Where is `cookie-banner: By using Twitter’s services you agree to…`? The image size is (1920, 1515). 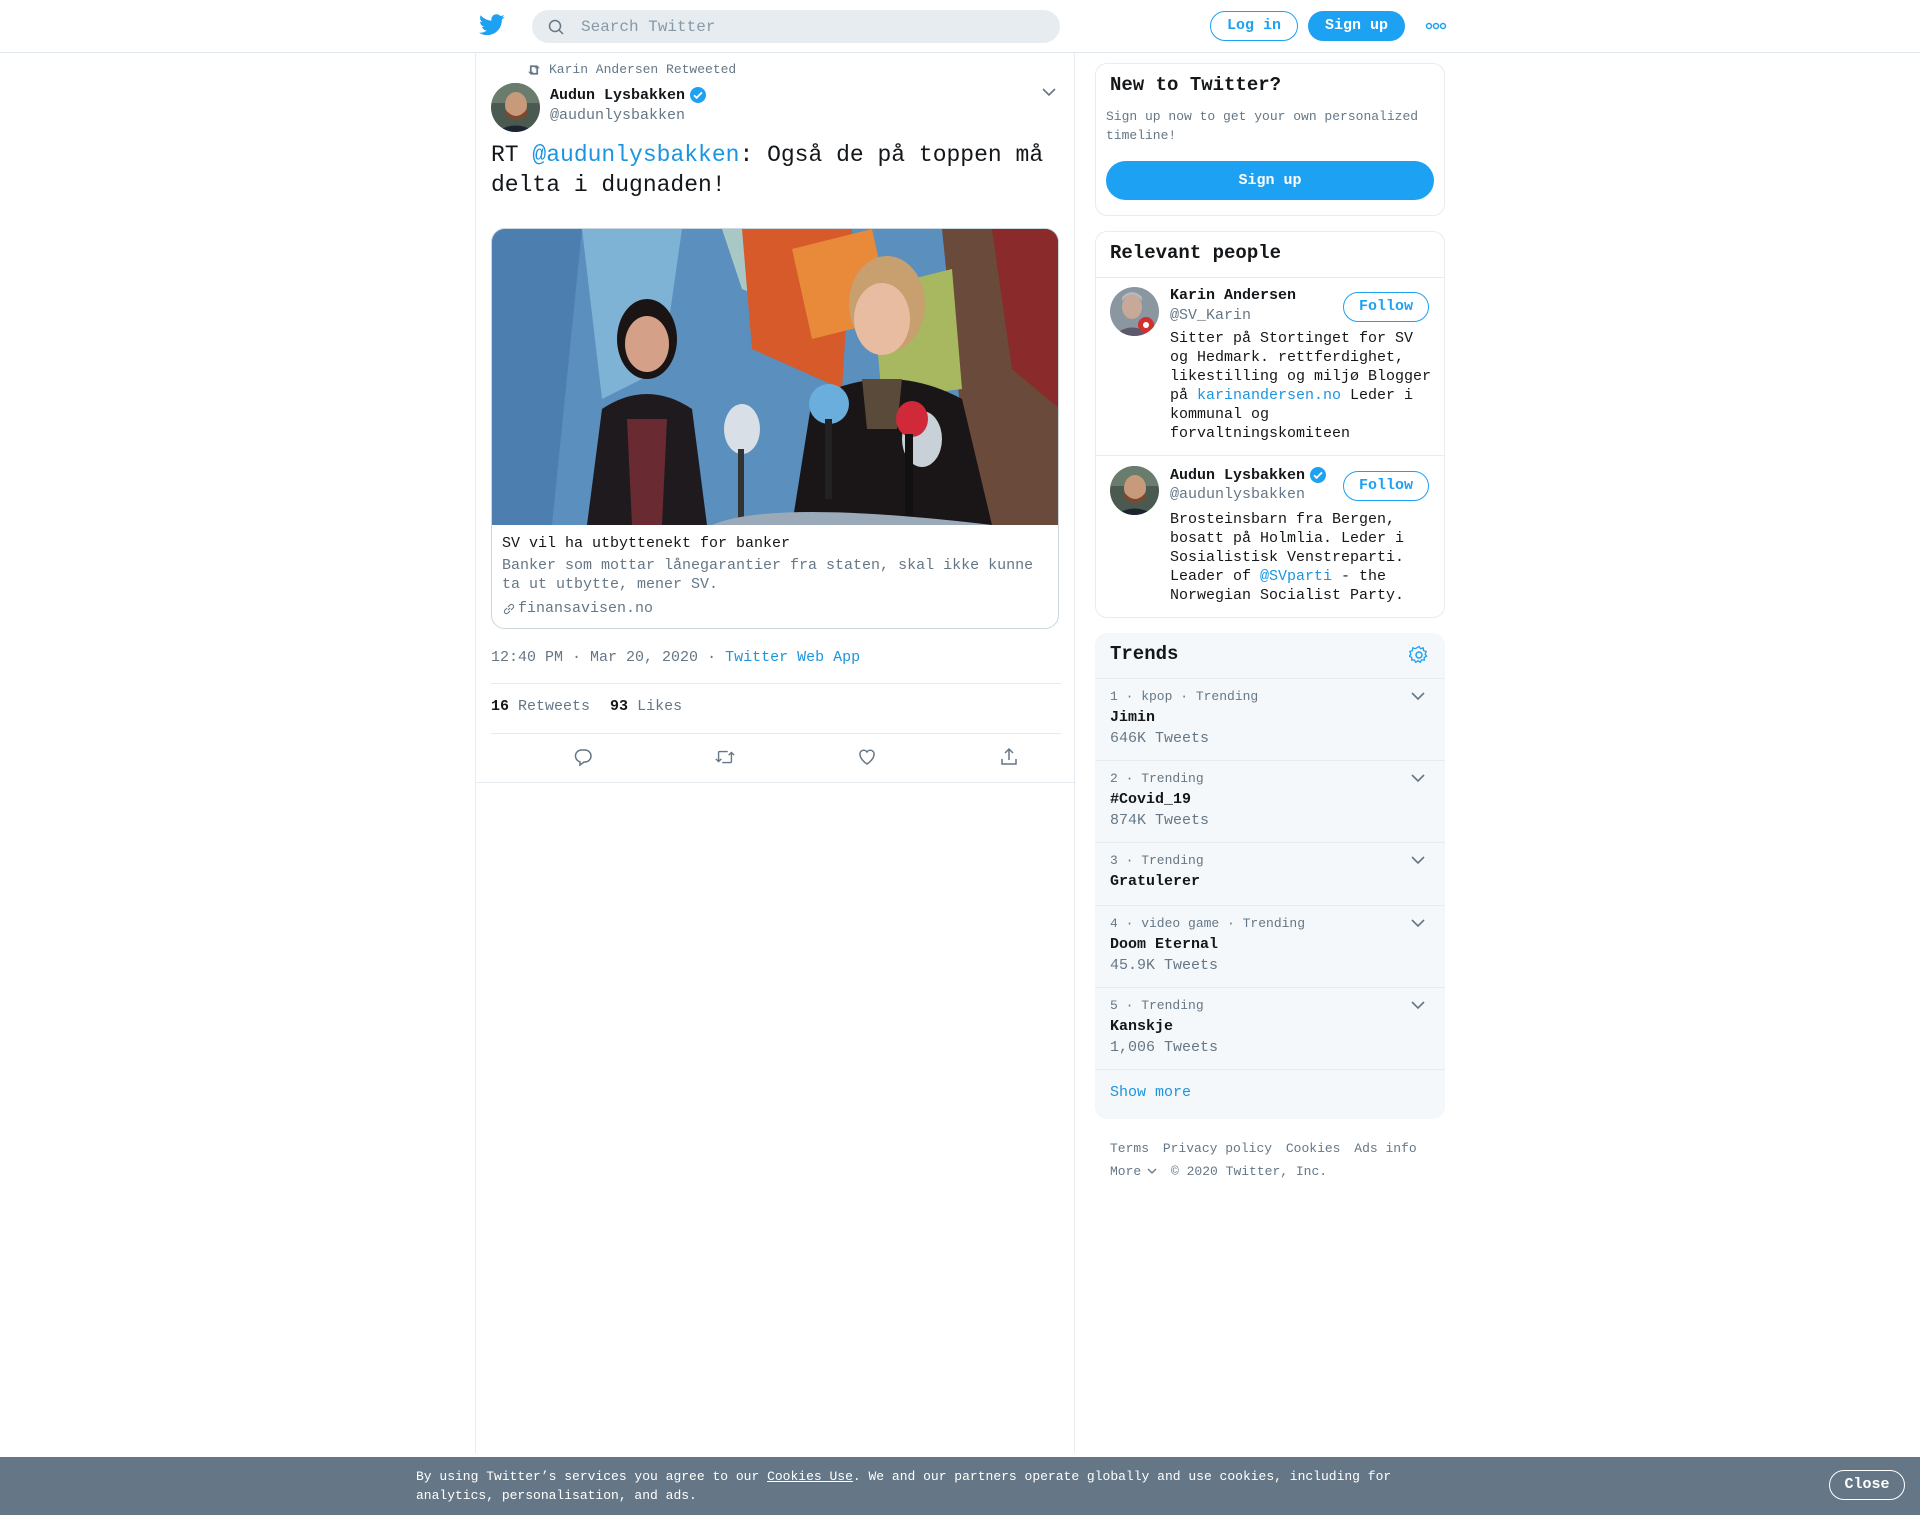 cookie-banner: By using Twitter’s services you agree to… is located at coordinates (960, 1486).